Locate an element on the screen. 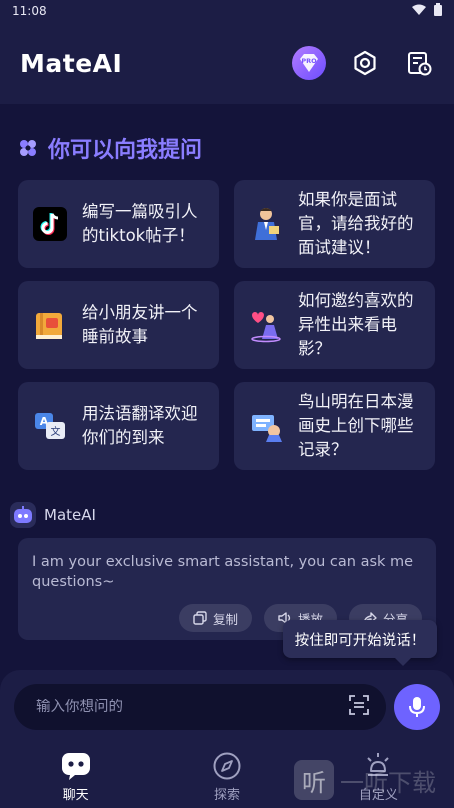 The image size is (454, 808). nav-explore: 探索 is located at coordinates (226, 776).